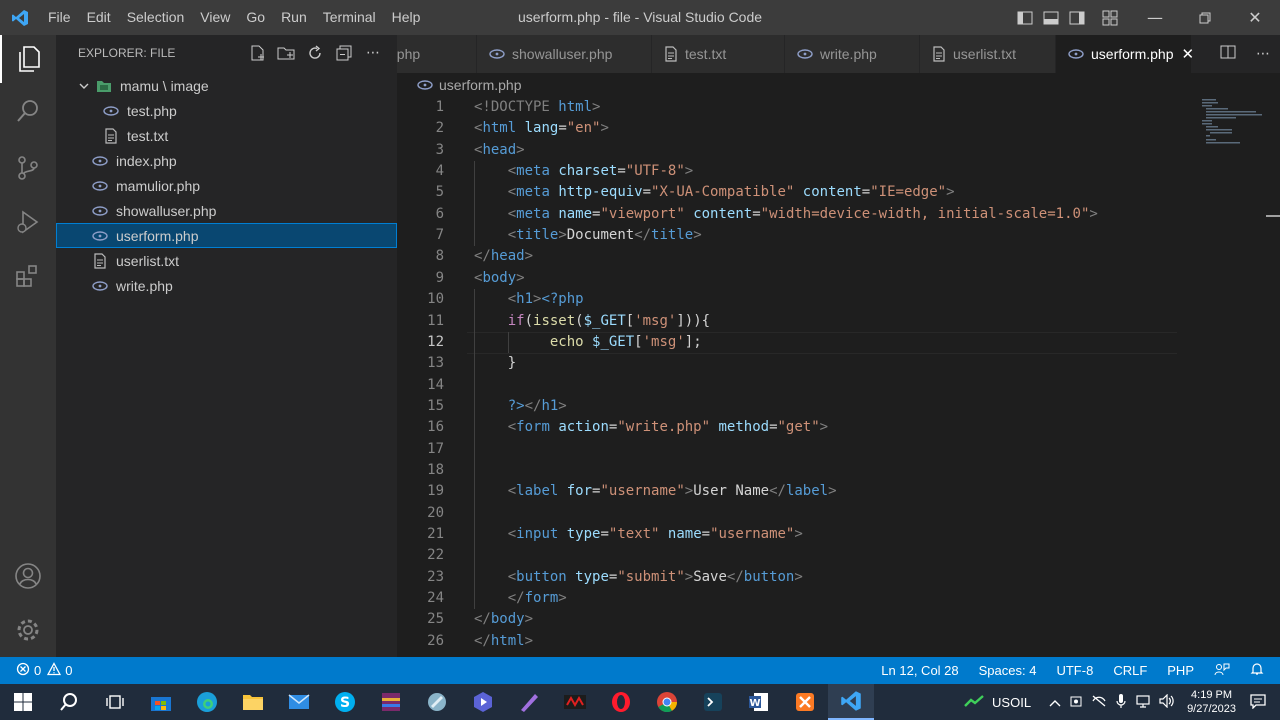 Image resolution: width=1280 pixels, height=720 pixels. What do you see at coordinates (797, 363) in the screenshot?
I see `code-line: 13 }` at bounding box center [797, 363].